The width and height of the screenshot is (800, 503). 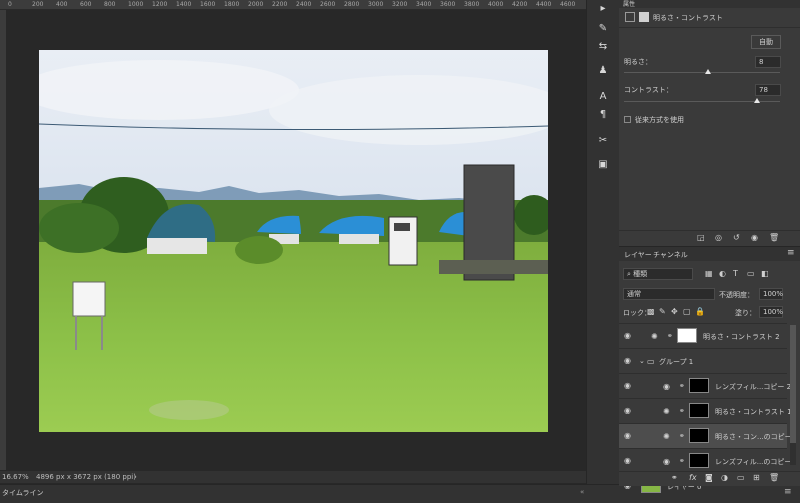 I want to click on contrast-slider-thumb, so click(x=756, y=100).